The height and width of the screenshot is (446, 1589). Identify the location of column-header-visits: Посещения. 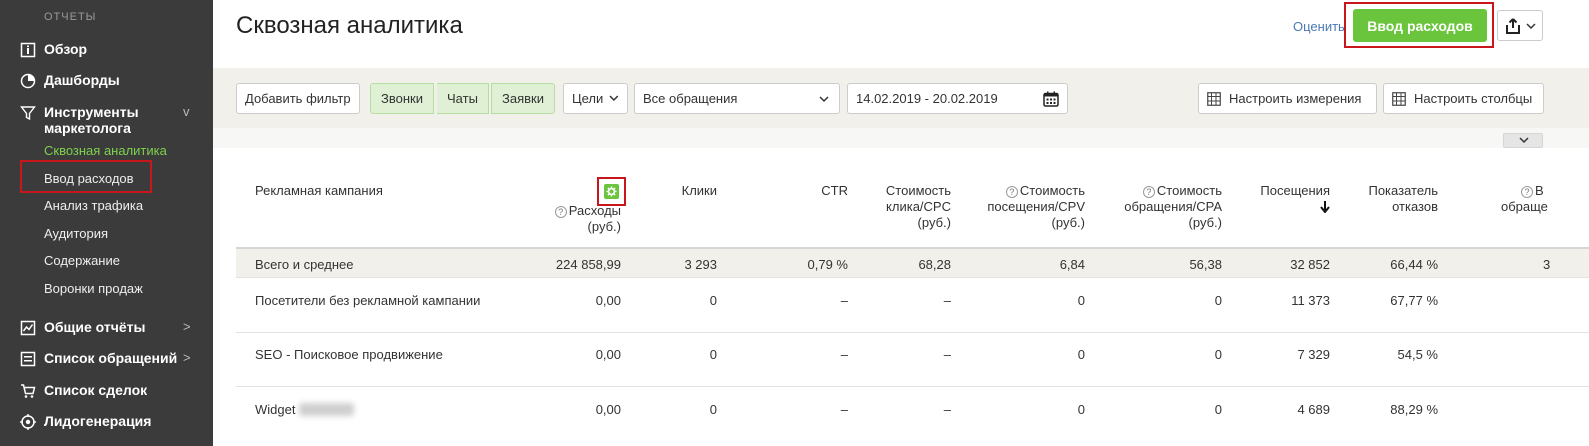
(1285, 200).